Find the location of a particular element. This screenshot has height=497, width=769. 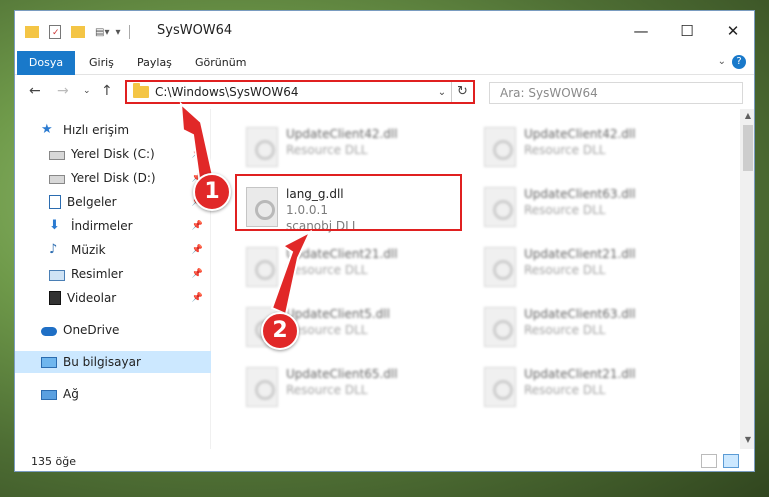

step-1-badge: 1 is located at coordinates (212, 192).